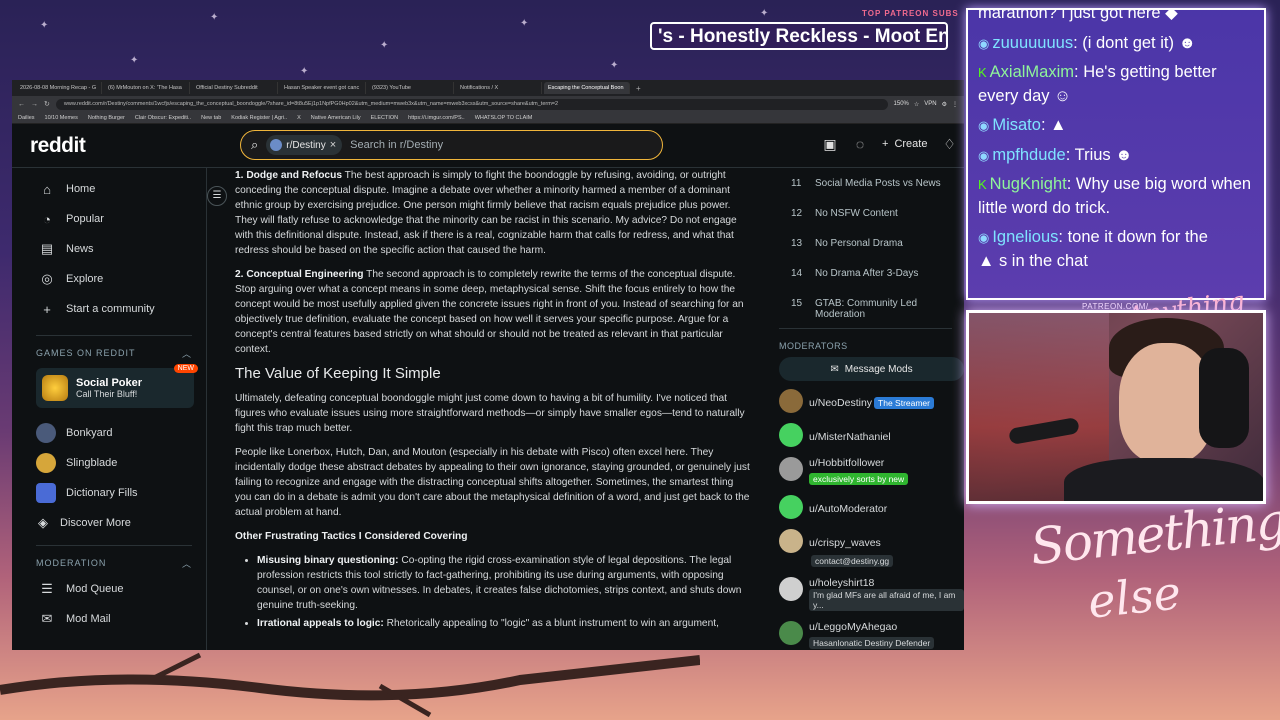 This screenshot has width=1280, height=720. What do you see at coordinates (385, 118) in the screenshot?
I see `bookmark: ELECTION` at bounding box center [385, 118].